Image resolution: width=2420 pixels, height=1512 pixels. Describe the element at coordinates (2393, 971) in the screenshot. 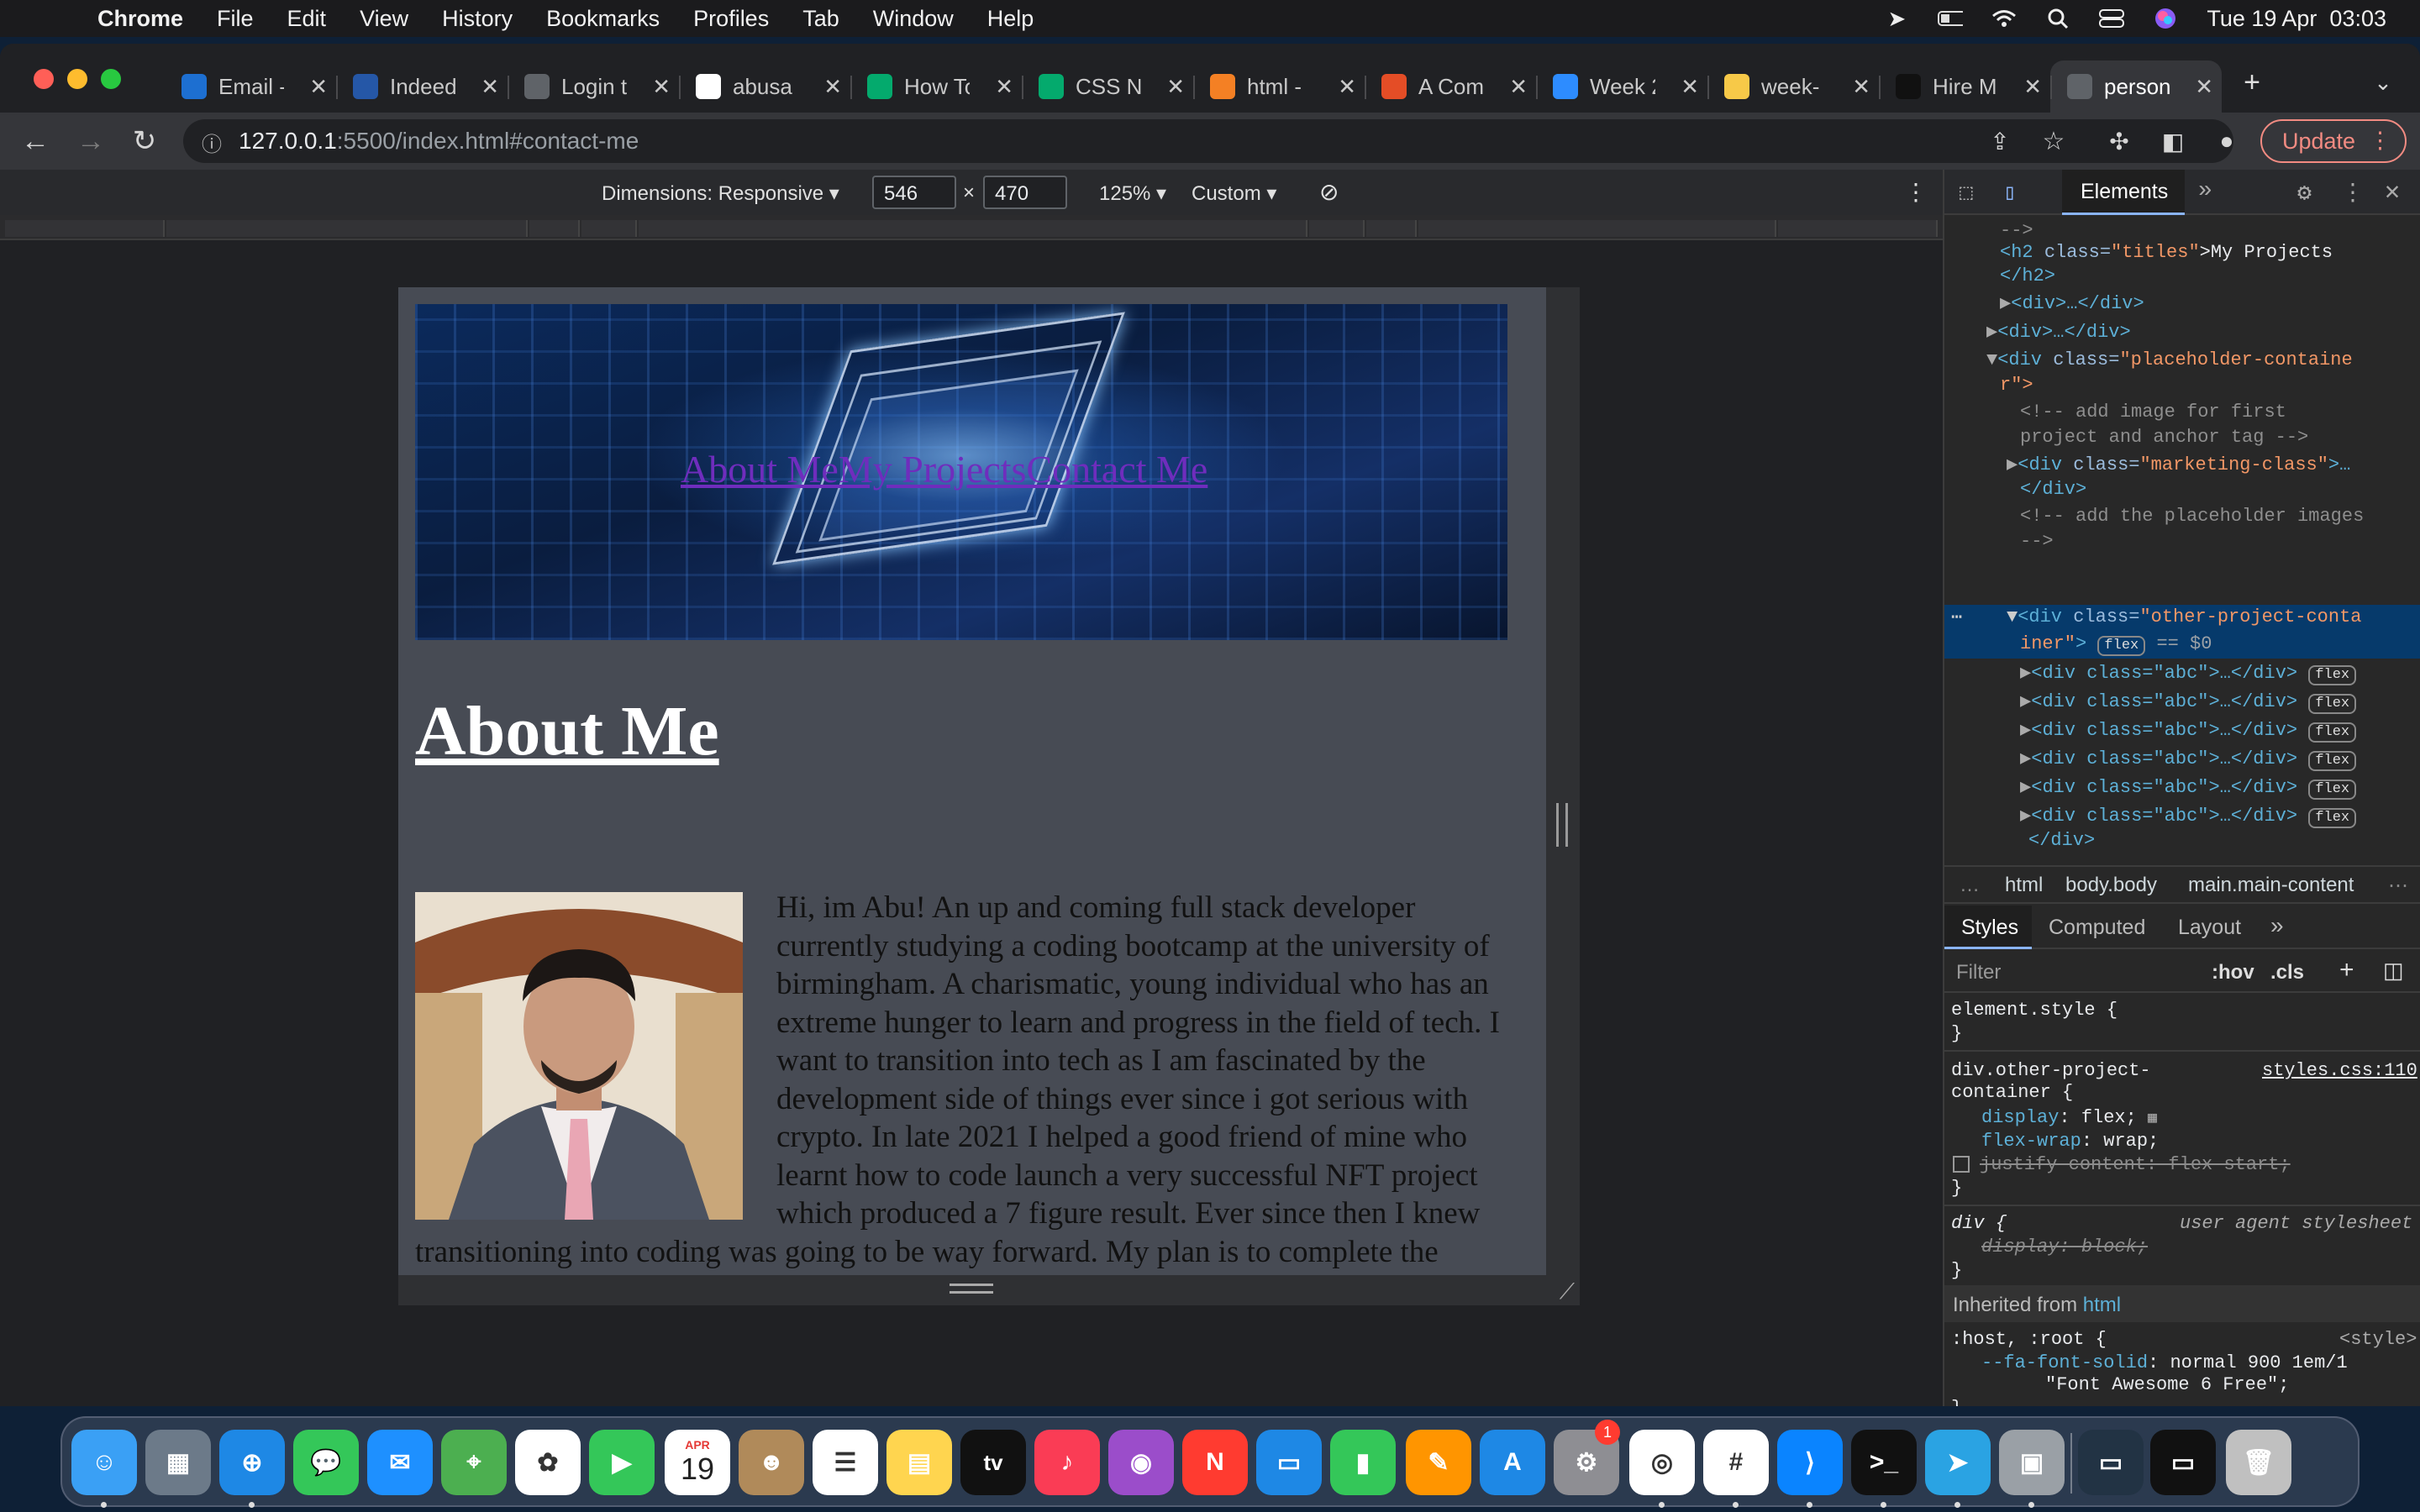

I see `toggle-sidebar-icon: ◫` at that location.